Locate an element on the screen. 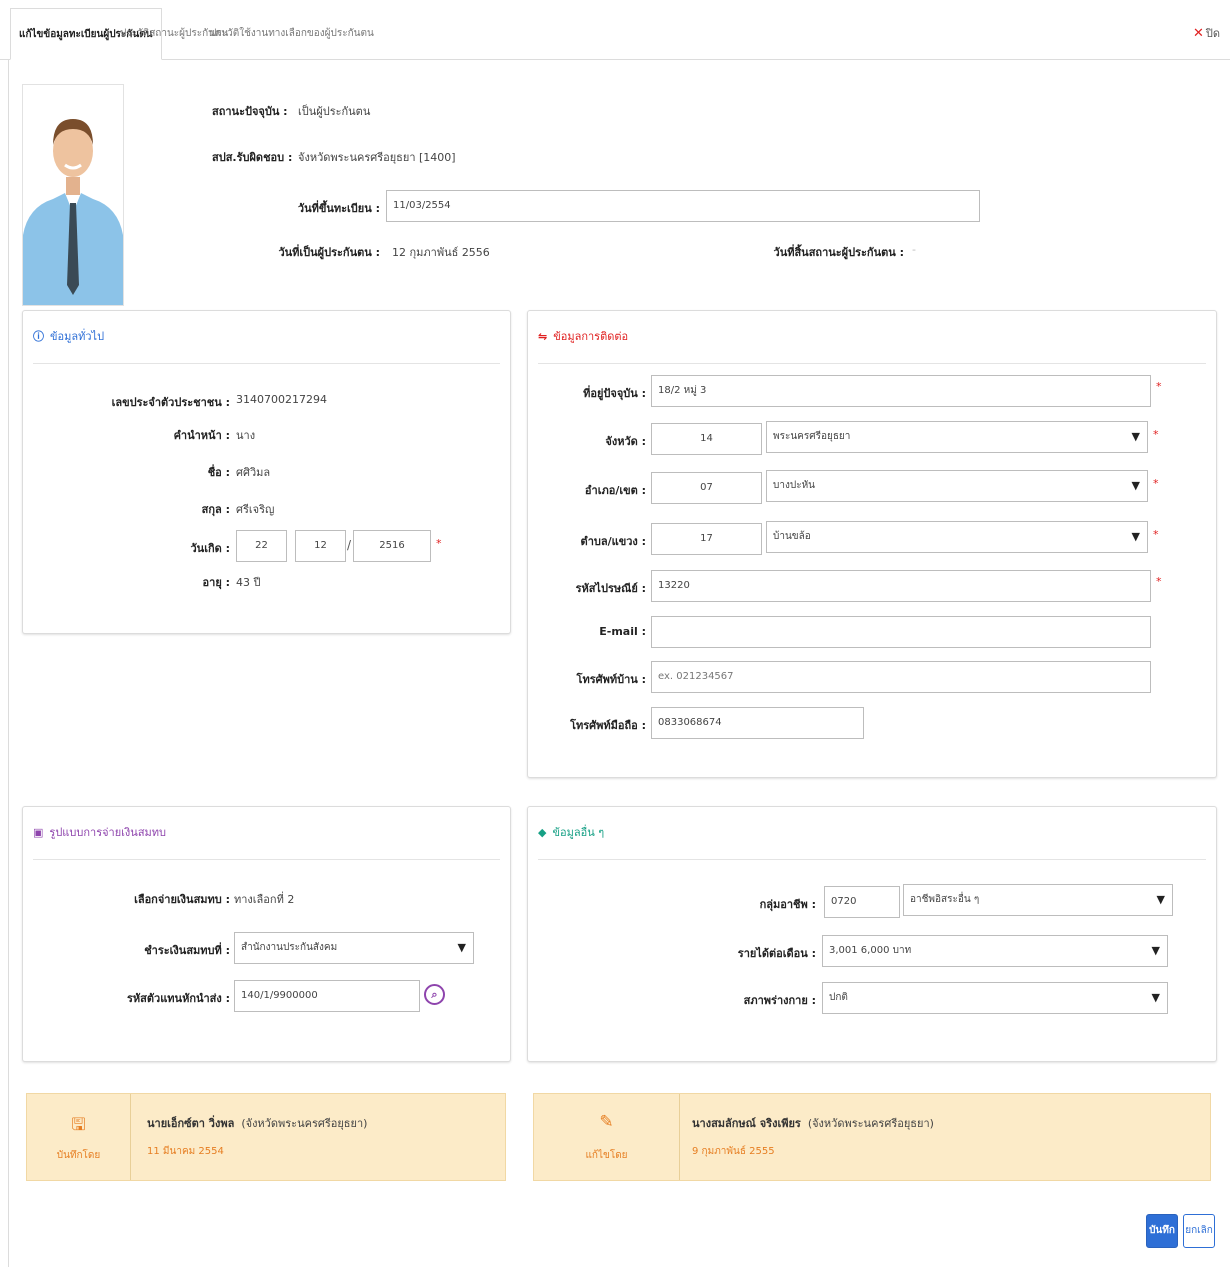 This screenshot has height=1267, width=1230. cancel-button: ยกเลิก is located at coordinates (1199, 1231).